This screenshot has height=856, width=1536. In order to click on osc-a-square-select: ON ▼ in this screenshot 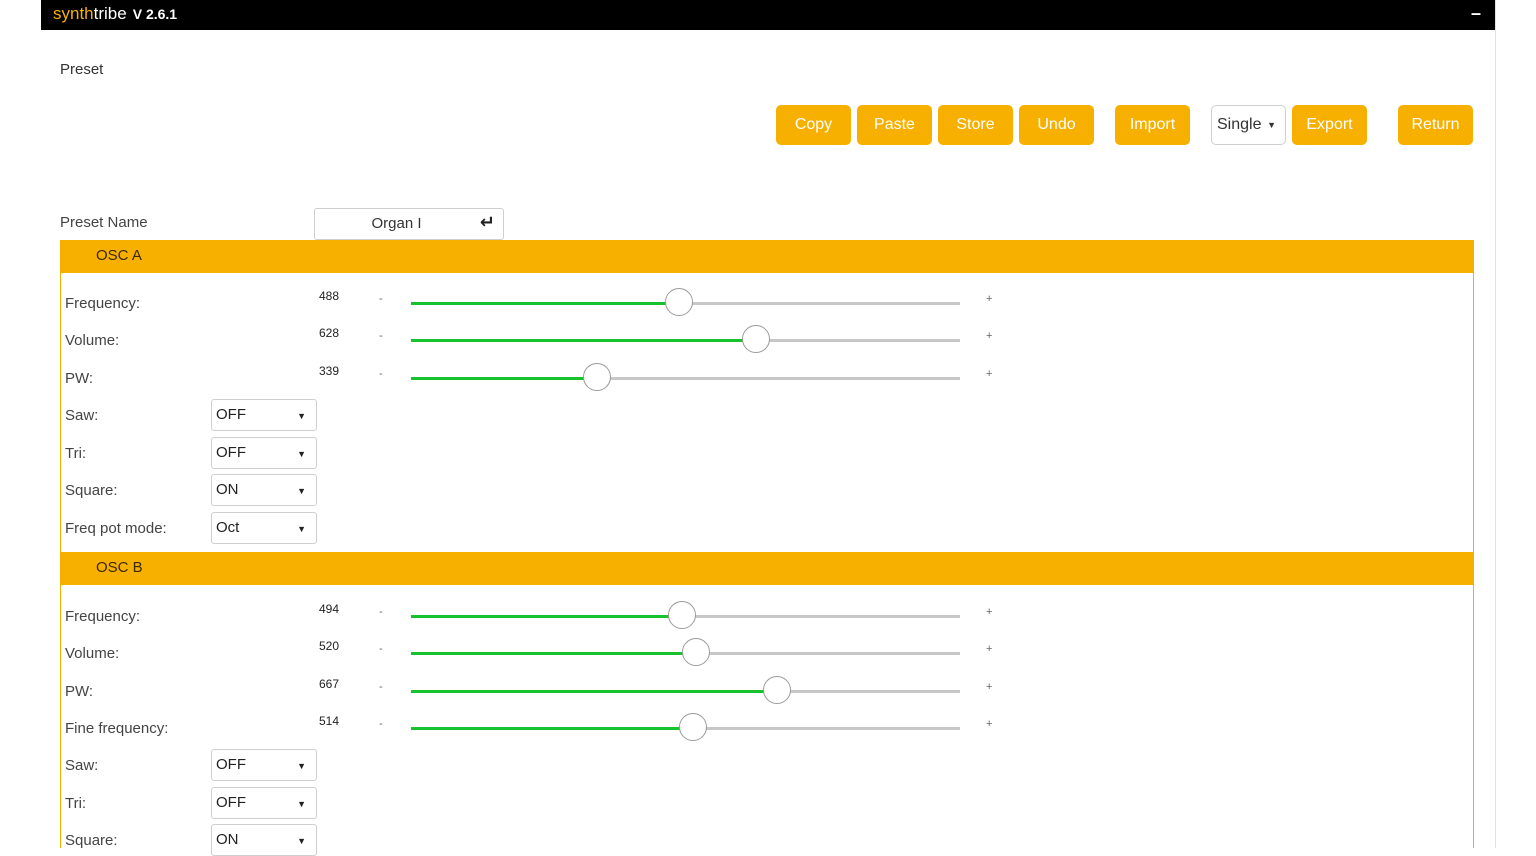, I will do `click(264, 490)`.